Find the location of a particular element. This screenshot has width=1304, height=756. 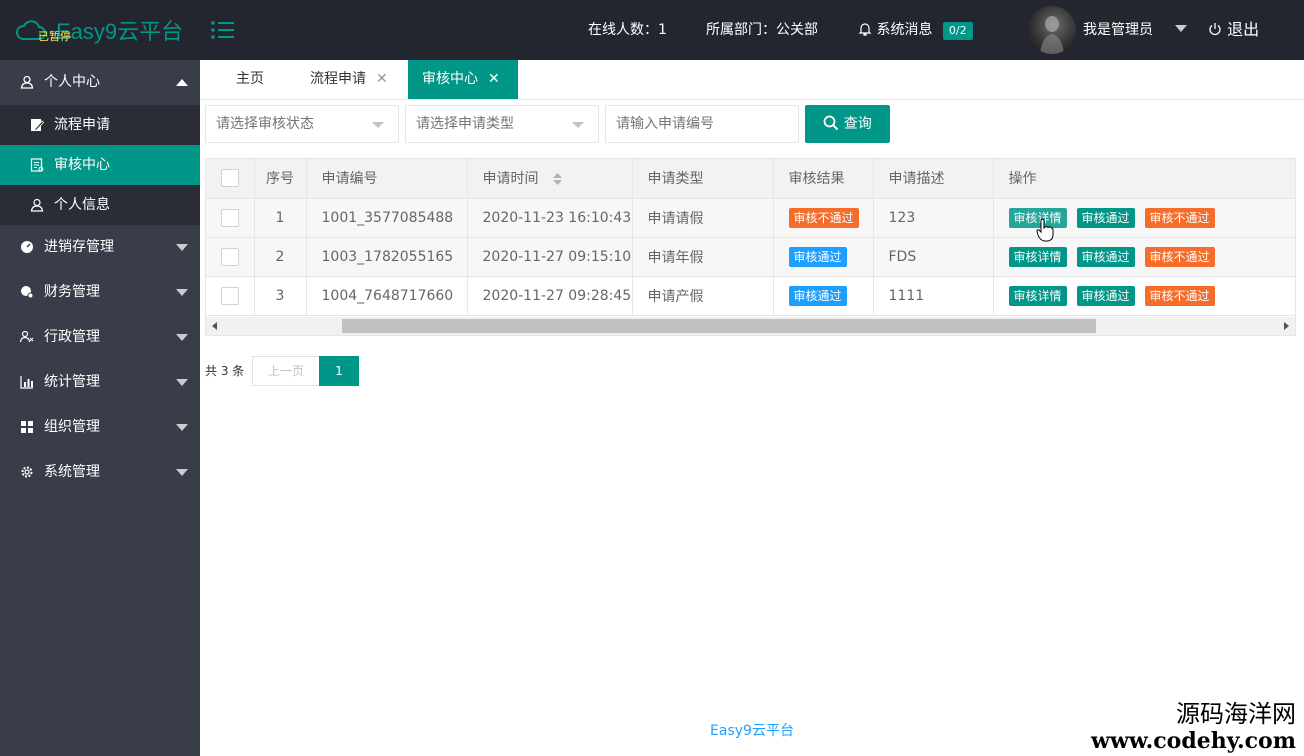

sidebar-subitem-process-apply: 流程申请 is located at coordinates (100, 125).